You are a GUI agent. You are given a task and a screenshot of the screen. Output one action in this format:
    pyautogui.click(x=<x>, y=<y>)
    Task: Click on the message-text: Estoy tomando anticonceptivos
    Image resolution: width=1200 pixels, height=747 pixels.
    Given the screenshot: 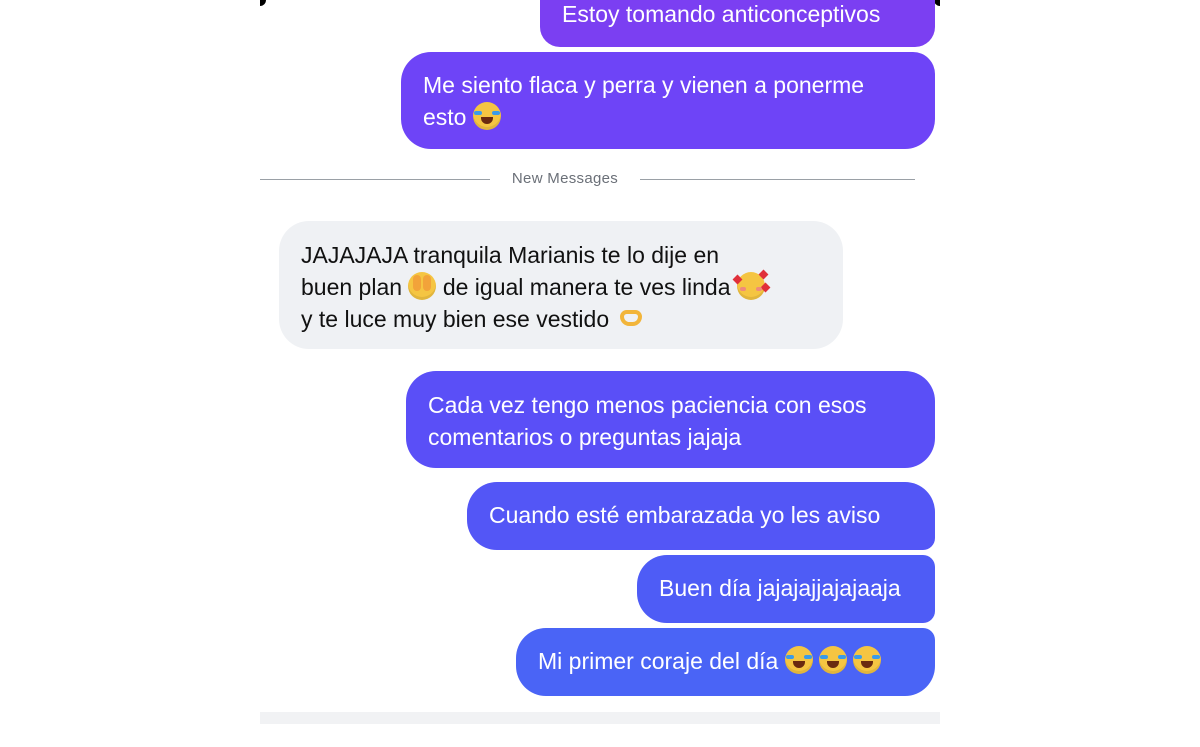 What is the action you would take?
    pyautogui.click(x=721, y=14)
    